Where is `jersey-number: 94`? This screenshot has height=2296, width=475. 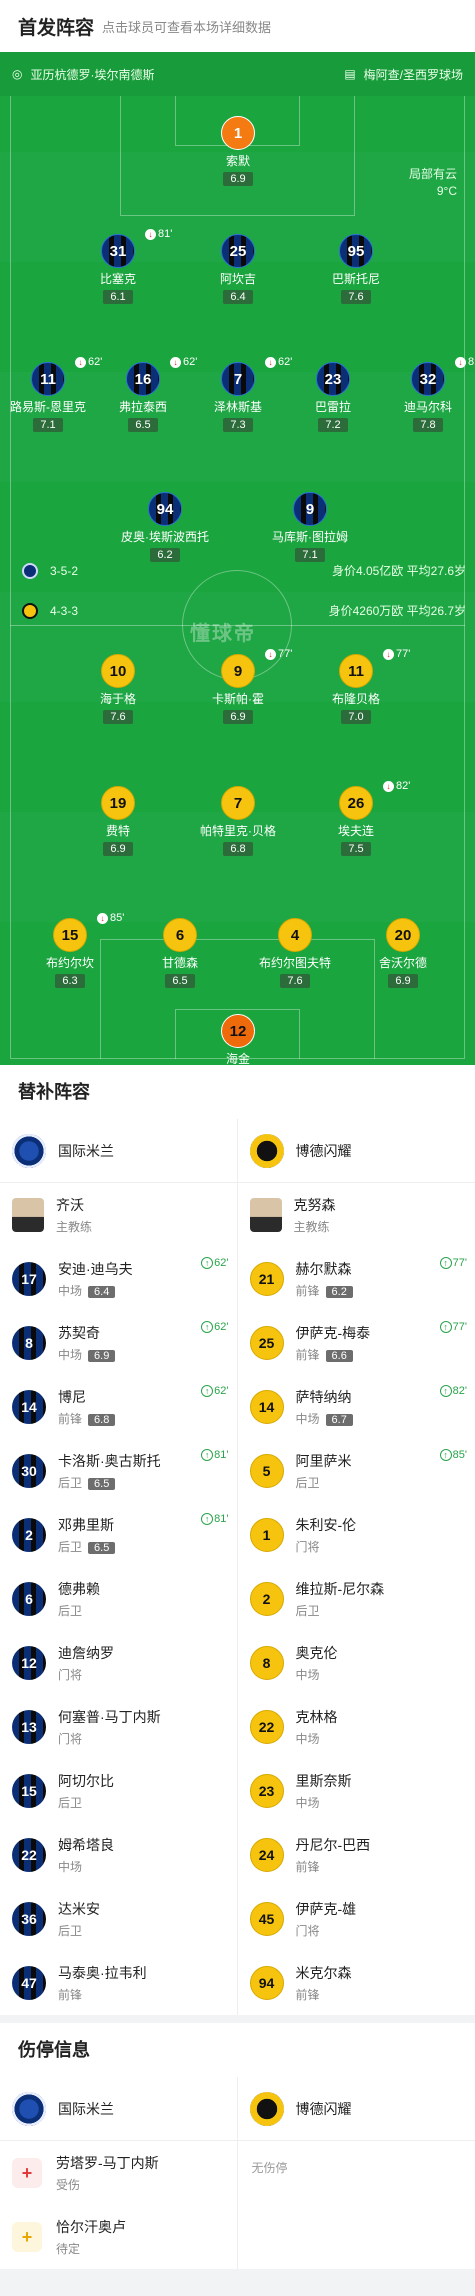
jersey-number: 94 is located at coordinates (266, 1983).